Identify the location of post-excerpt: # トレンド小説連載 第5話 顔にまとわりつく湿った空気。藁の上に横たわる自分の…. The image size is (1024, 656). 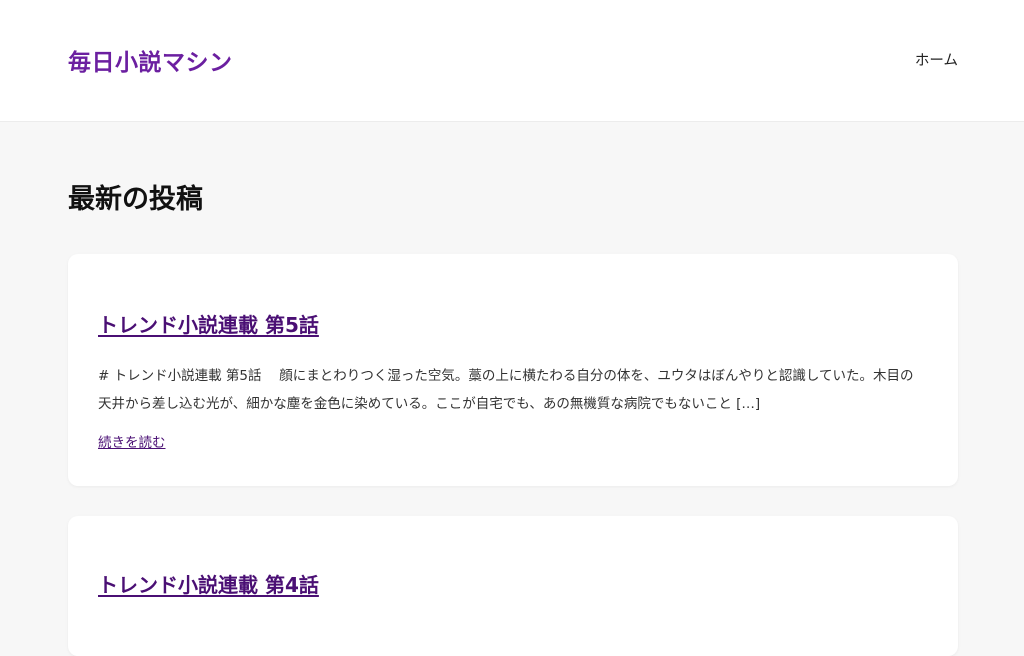
(506, 390).